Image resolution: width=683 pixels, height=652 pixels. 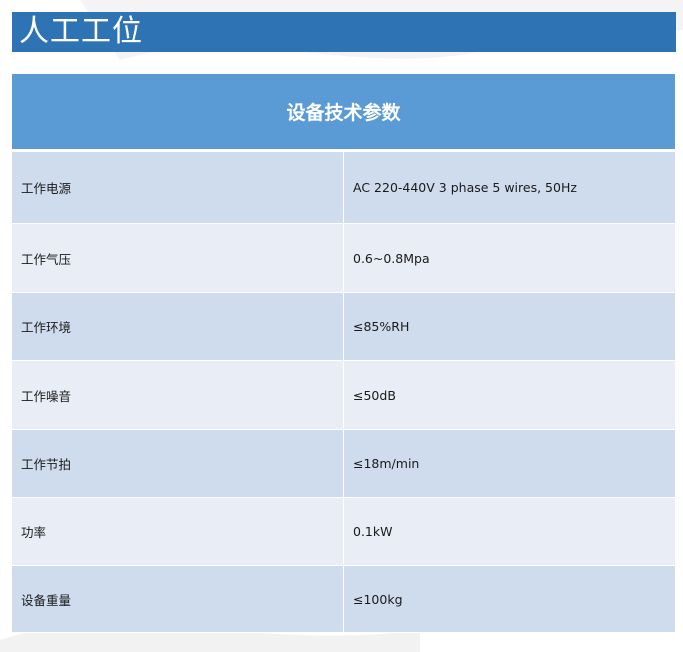 I want to click on page-title: 人工工位, so click(x=81, y=31).